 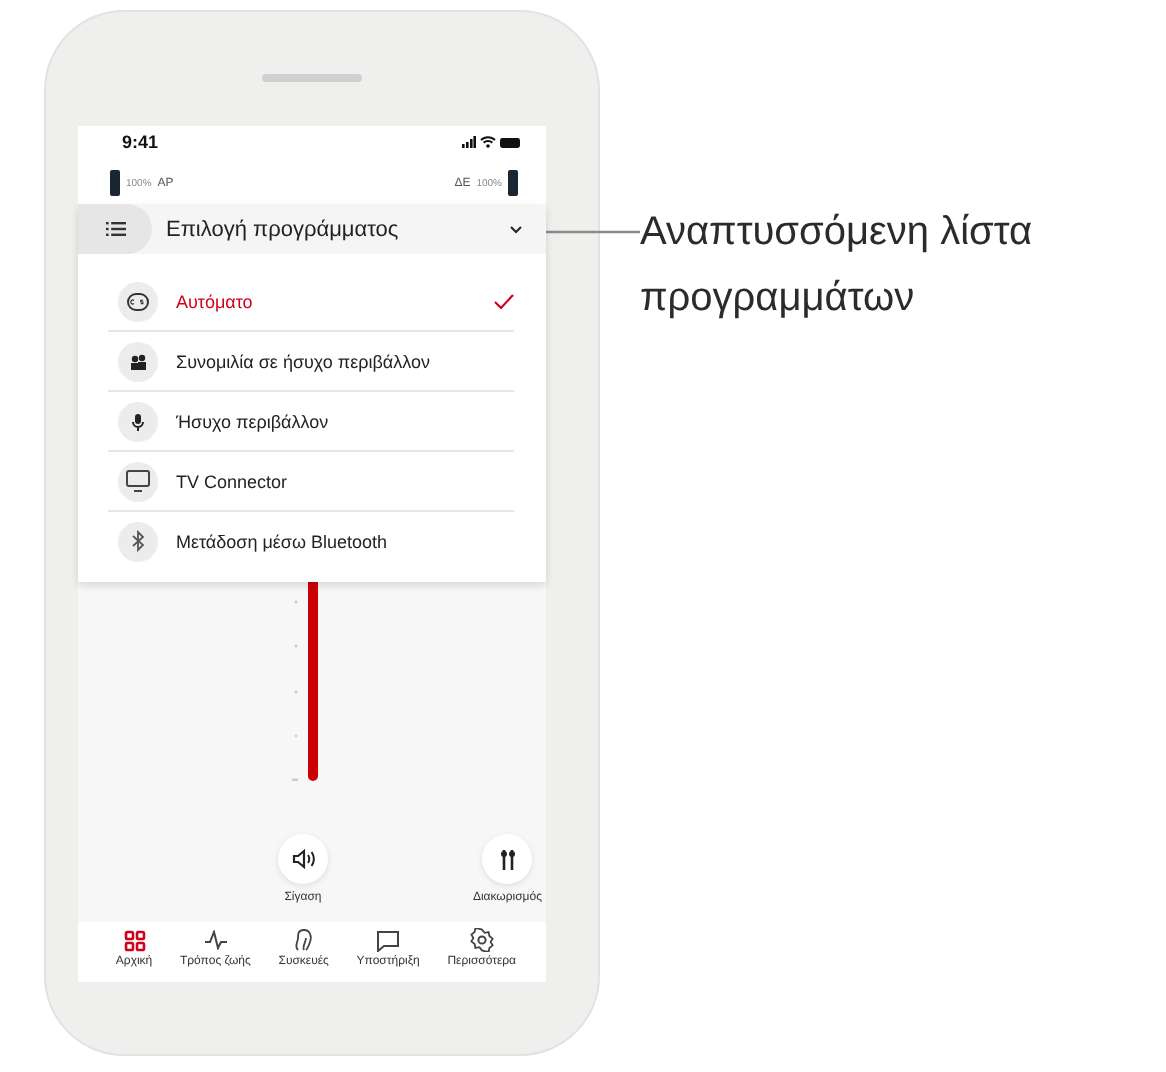 What do you see at coordinates (115, 229) in the screenshot?
I see `list-icon` at bounding box center [115, 229].